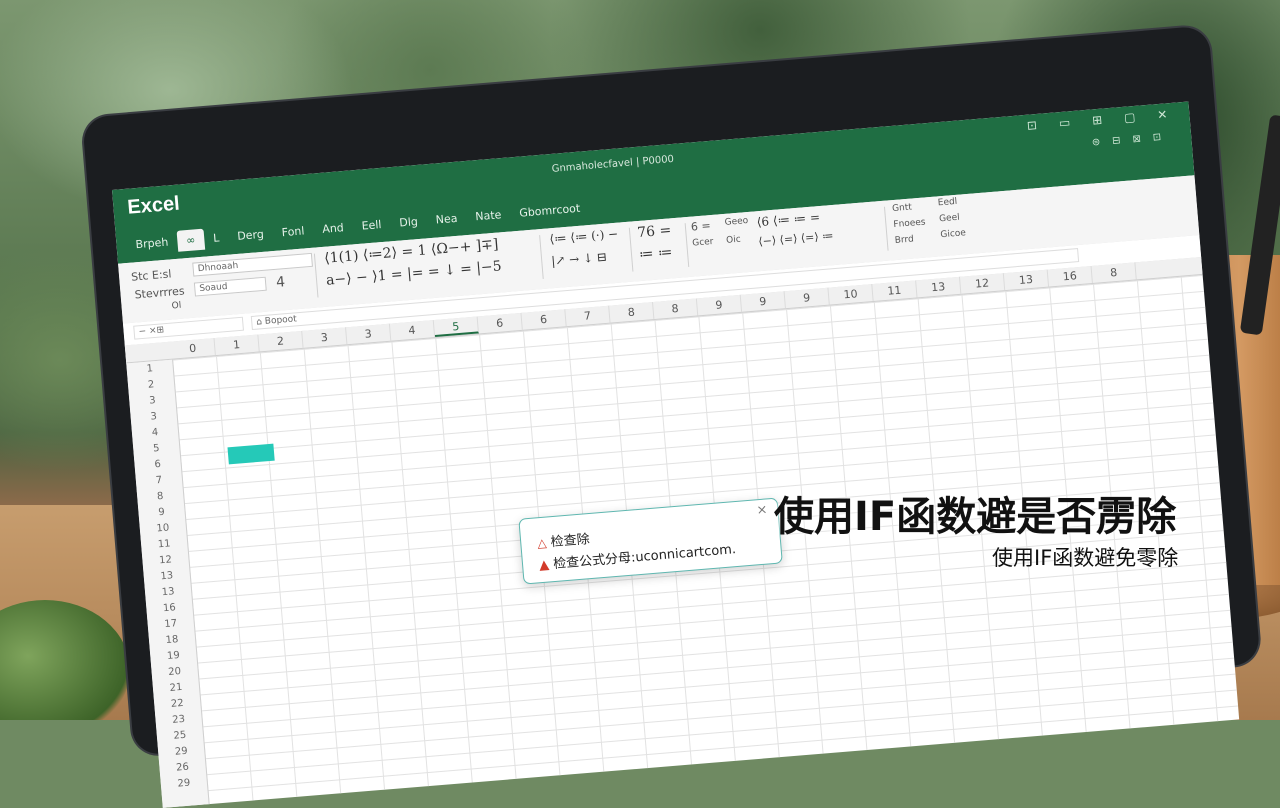 This screenshot has width=1280, height=808. What do you see at coordinates (904, 240) in the screenshot?
I see `cells-label-3: Brrd` at bounding box center [904, 240].